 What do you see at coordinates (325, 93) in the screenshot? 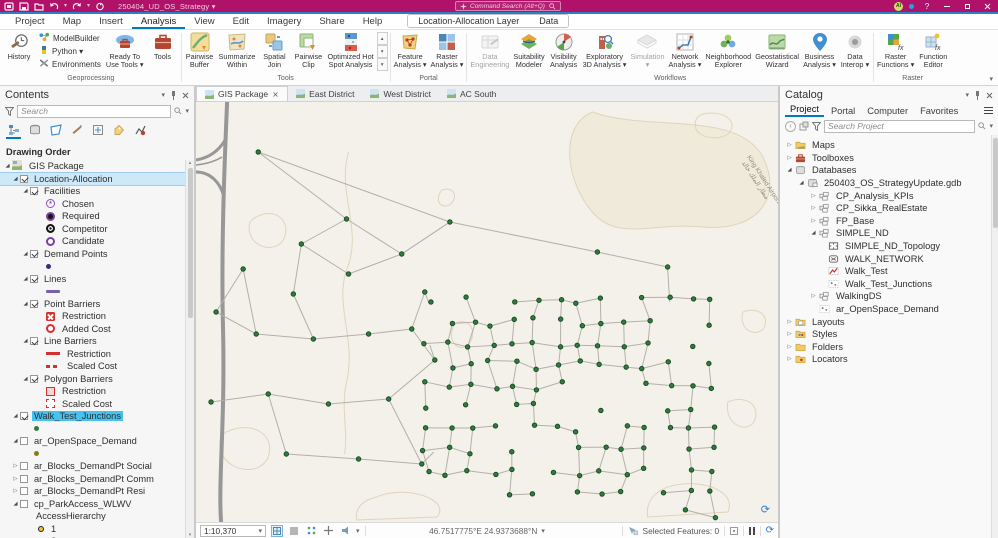
I see `view-tab-east-district: East District` at bounding box center [325, 93].